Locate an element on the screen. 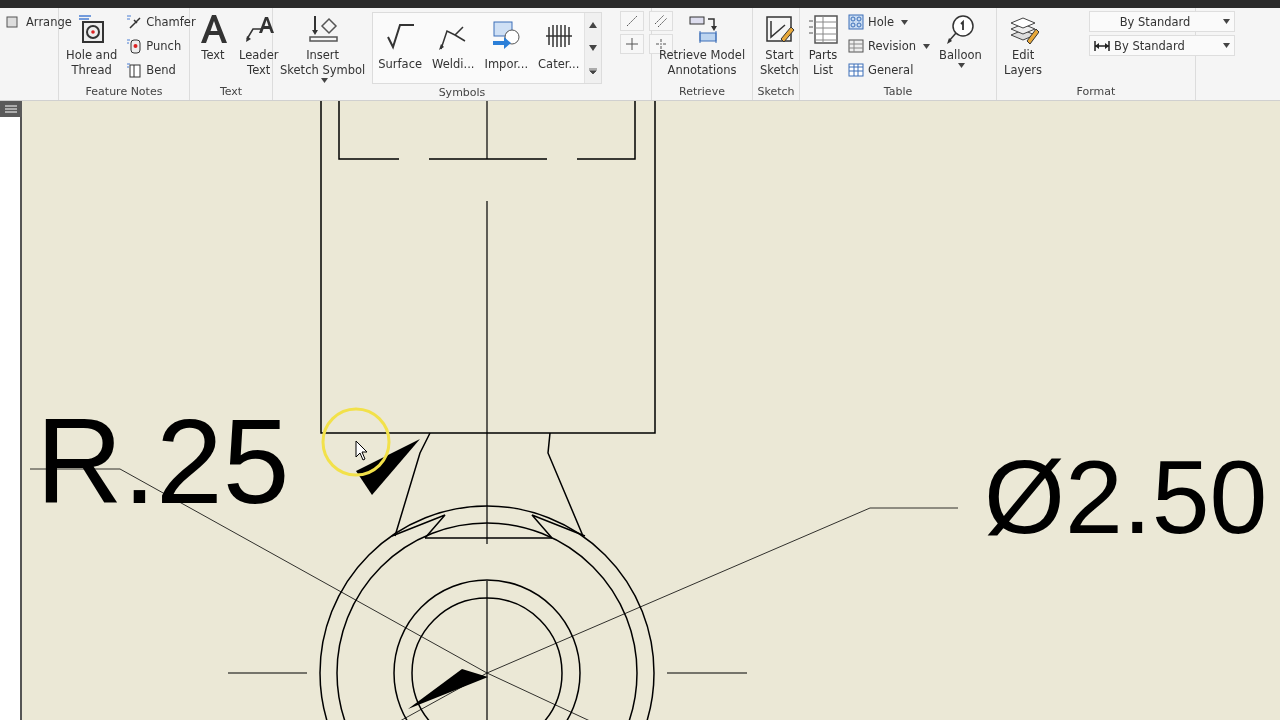 This screenshot has width=1280, height=720. hole-table-icon is located at coordinates (856, 22).